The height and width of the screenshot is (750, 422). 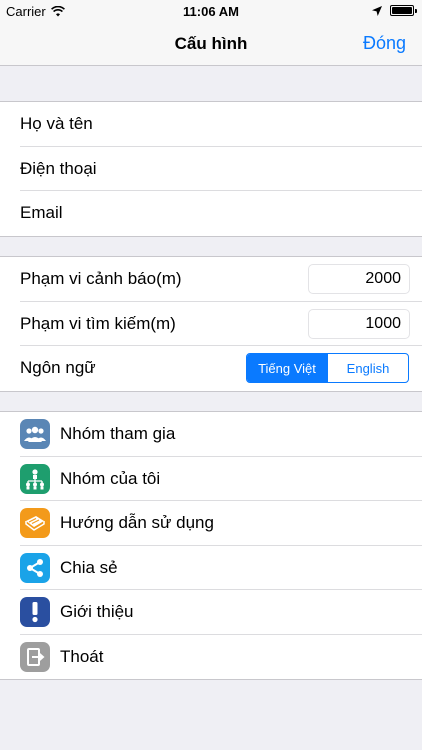 What do you see at coordinates (58, 368) in the screenshot?
I see `language-label: Ngôn ngữ` at bounding box center [58, 368].